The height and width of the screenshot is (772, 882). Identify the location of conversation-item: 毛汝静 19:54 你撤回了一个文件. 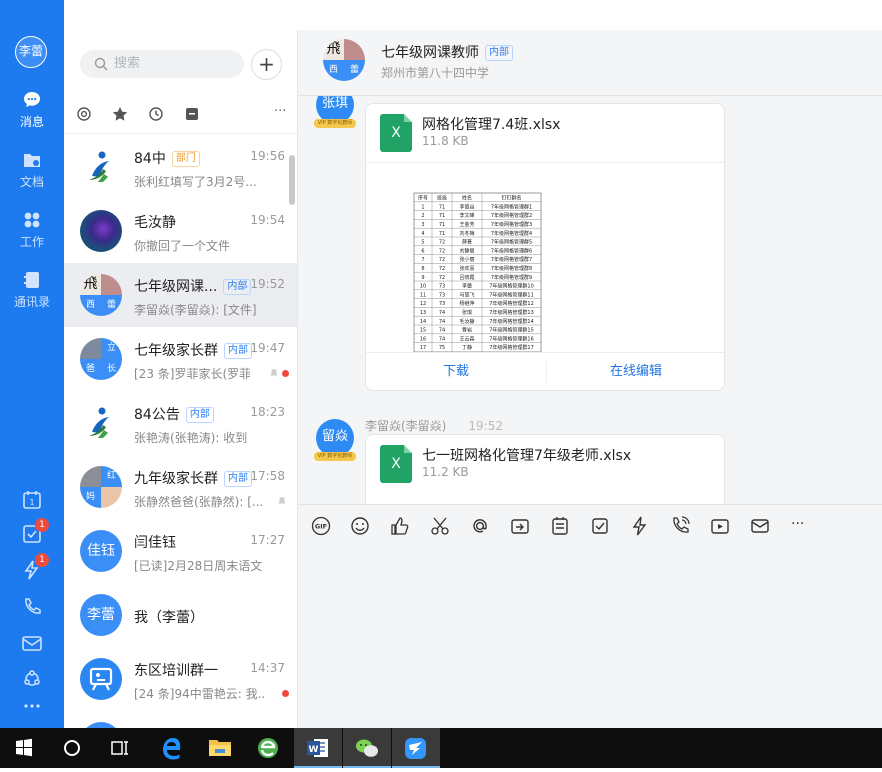
(180, 231).